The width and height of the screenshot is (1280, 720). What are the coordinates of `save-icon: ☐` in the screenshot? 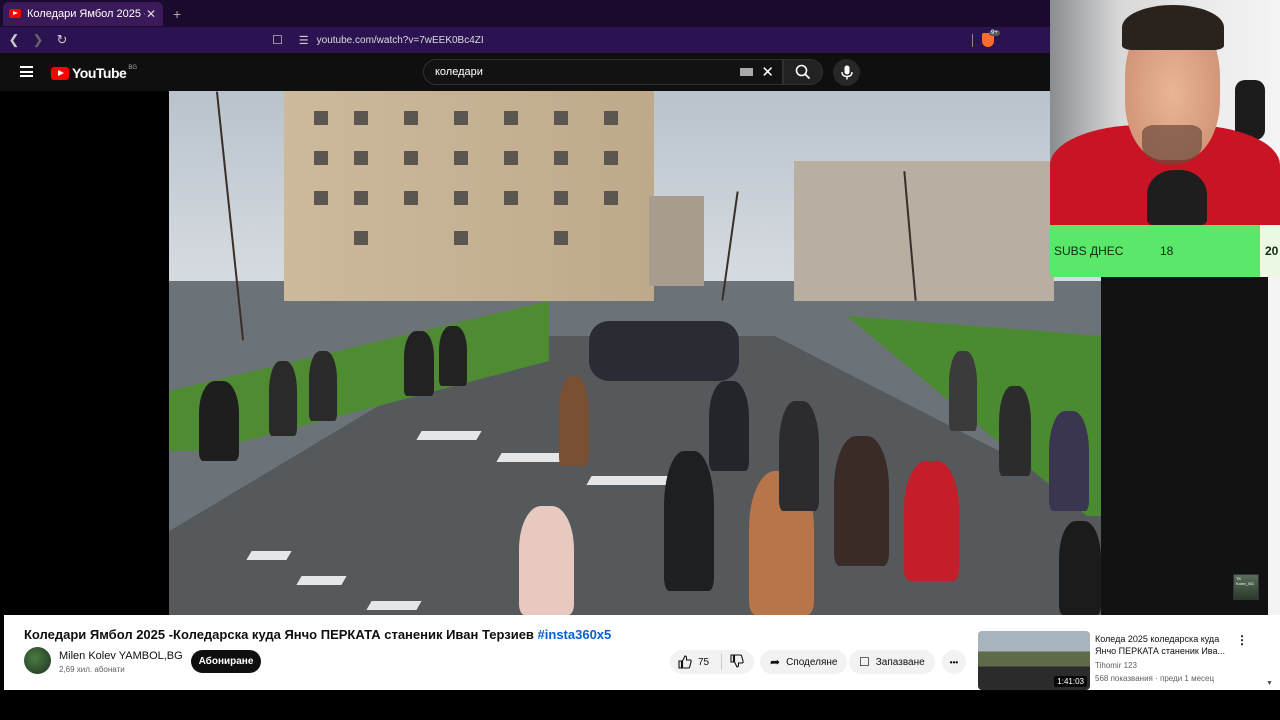 It's located at (864, 662).